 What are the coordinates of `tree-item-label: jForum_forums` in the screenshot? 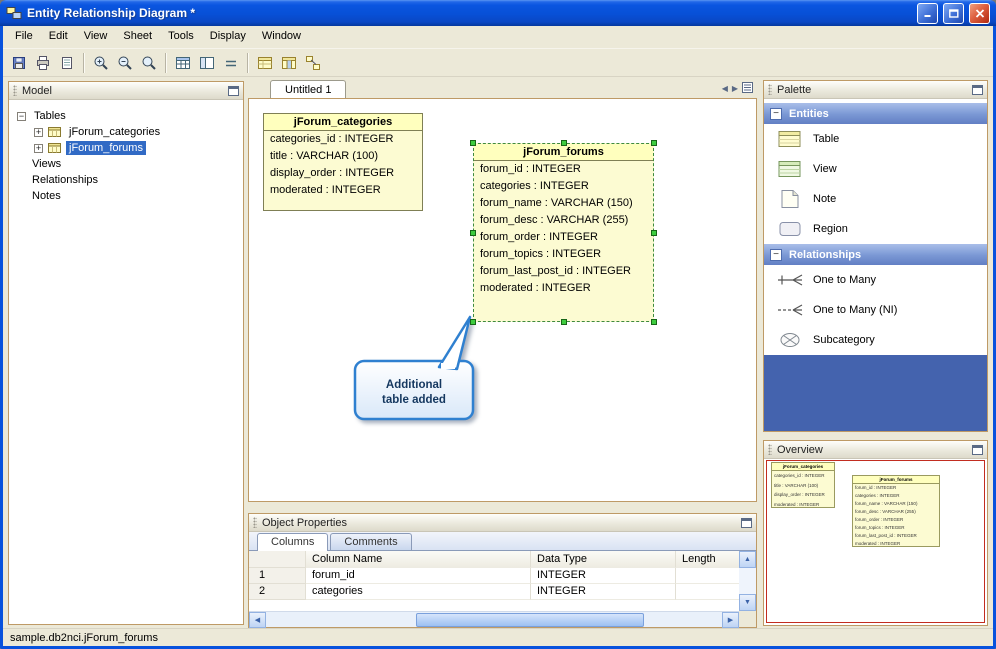 It's located at (106, 148).